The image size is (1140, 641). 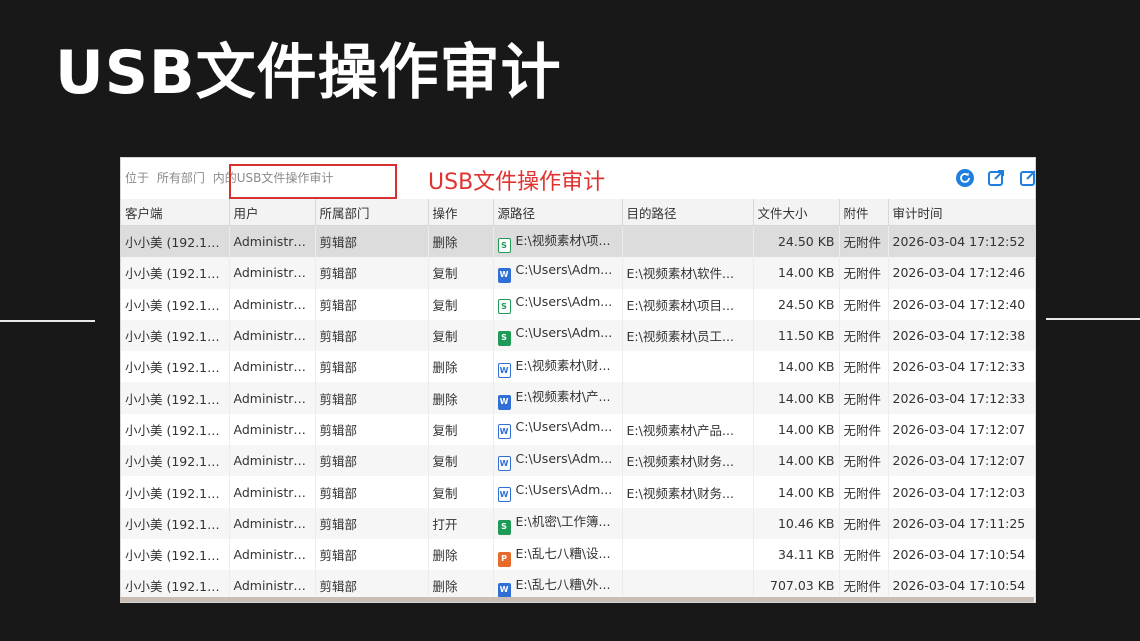 I want to click on column-header: 审计时间, so click(x=961, y=212).